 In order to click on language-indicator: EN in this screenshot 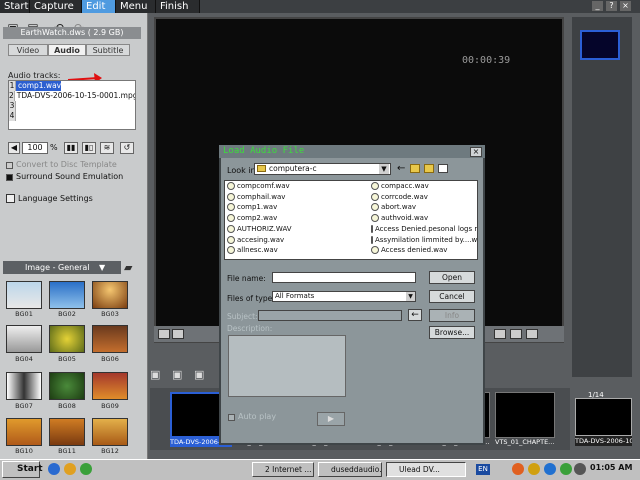, I will do `click(483, 469)`.